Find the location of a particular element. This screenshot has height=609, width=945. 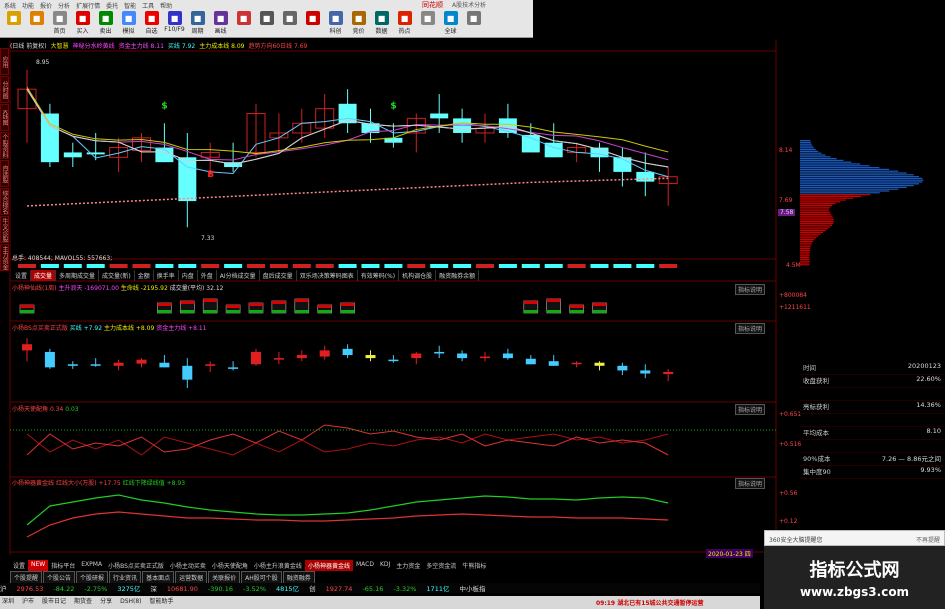

indicator-tab: 融资融券余额 is located at coordinates (458, 275).